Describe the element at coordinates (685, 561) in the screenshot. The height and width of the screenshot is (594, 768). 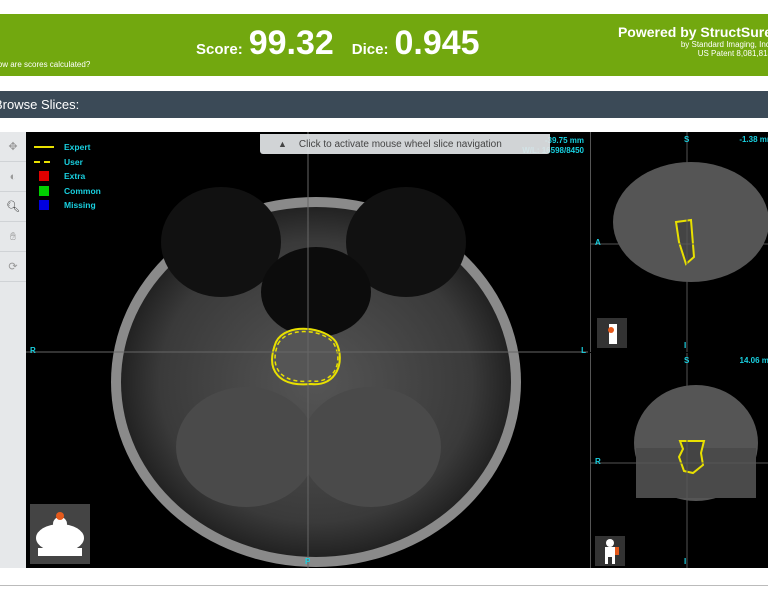
I see `coronal-orient-bottom: I` at that location.